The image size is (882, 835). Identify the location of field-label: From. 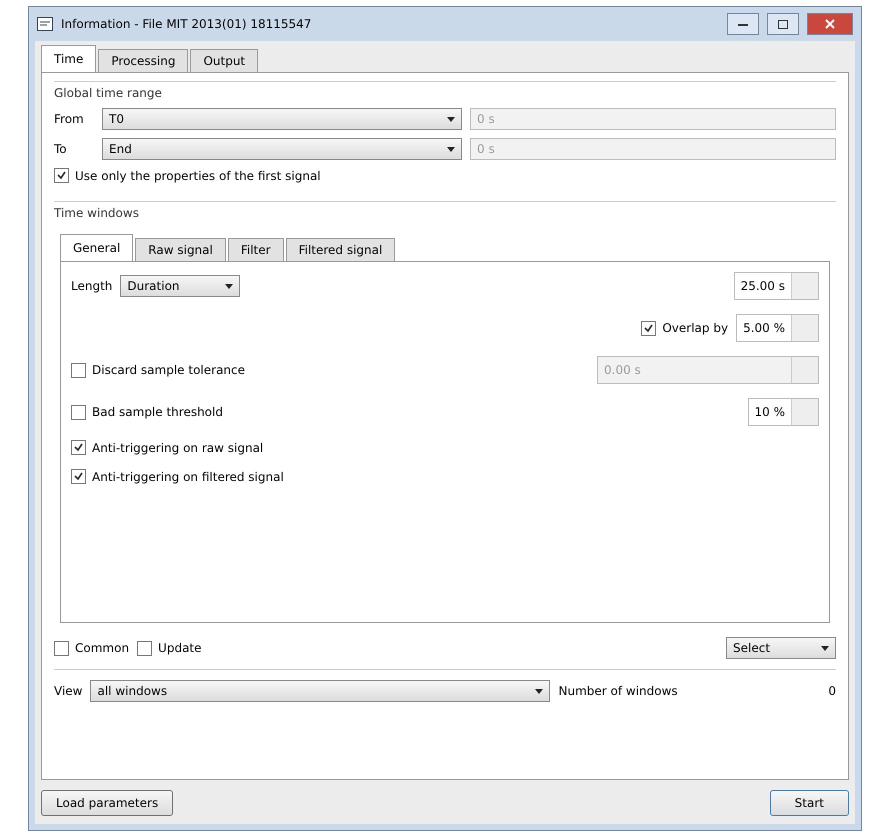
(69, 119).